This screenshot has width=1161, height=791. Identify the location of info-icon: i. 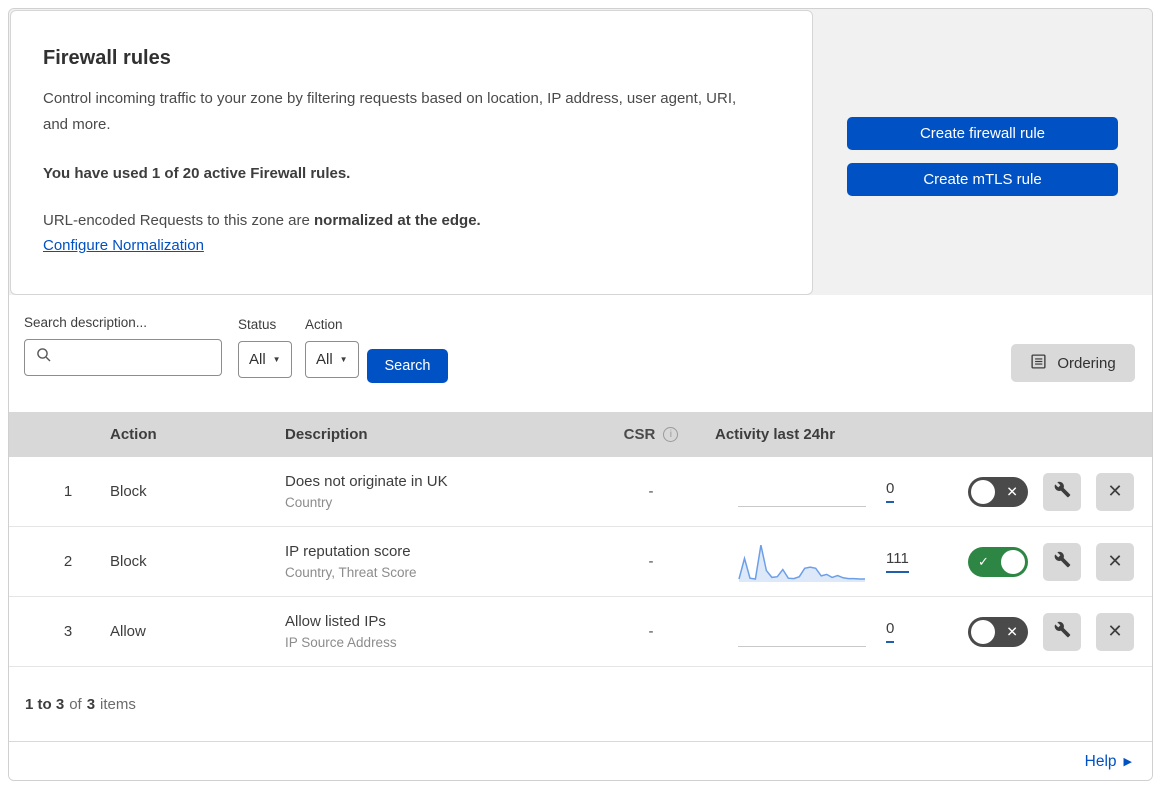
(671, 434).